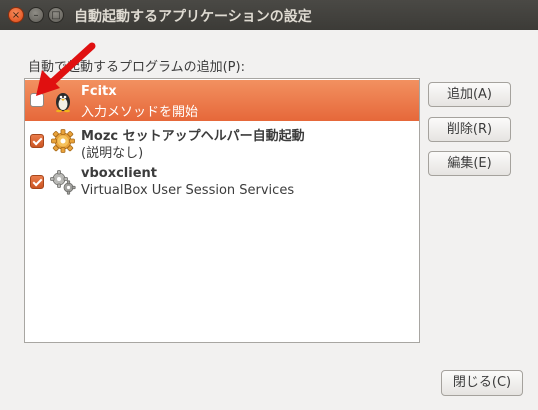  Describe the element at coordinates (188, 190) in the screenshot. I see `startup-item-description: VirtualBox User Session Services` at that location.